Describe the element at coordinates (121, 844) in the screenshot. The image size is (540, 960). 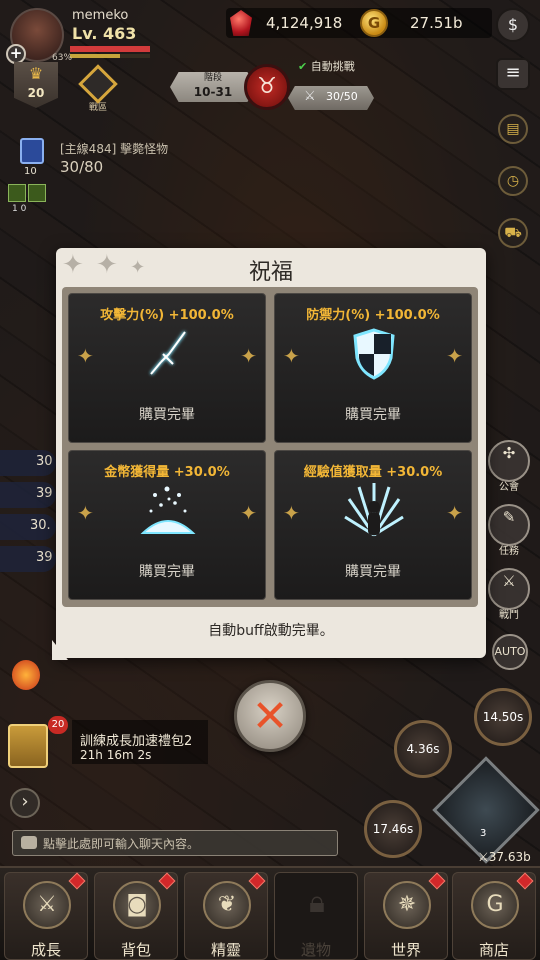
I see `chat-placeholder: 點擊此處即可輸入聊天內容。` at that location.